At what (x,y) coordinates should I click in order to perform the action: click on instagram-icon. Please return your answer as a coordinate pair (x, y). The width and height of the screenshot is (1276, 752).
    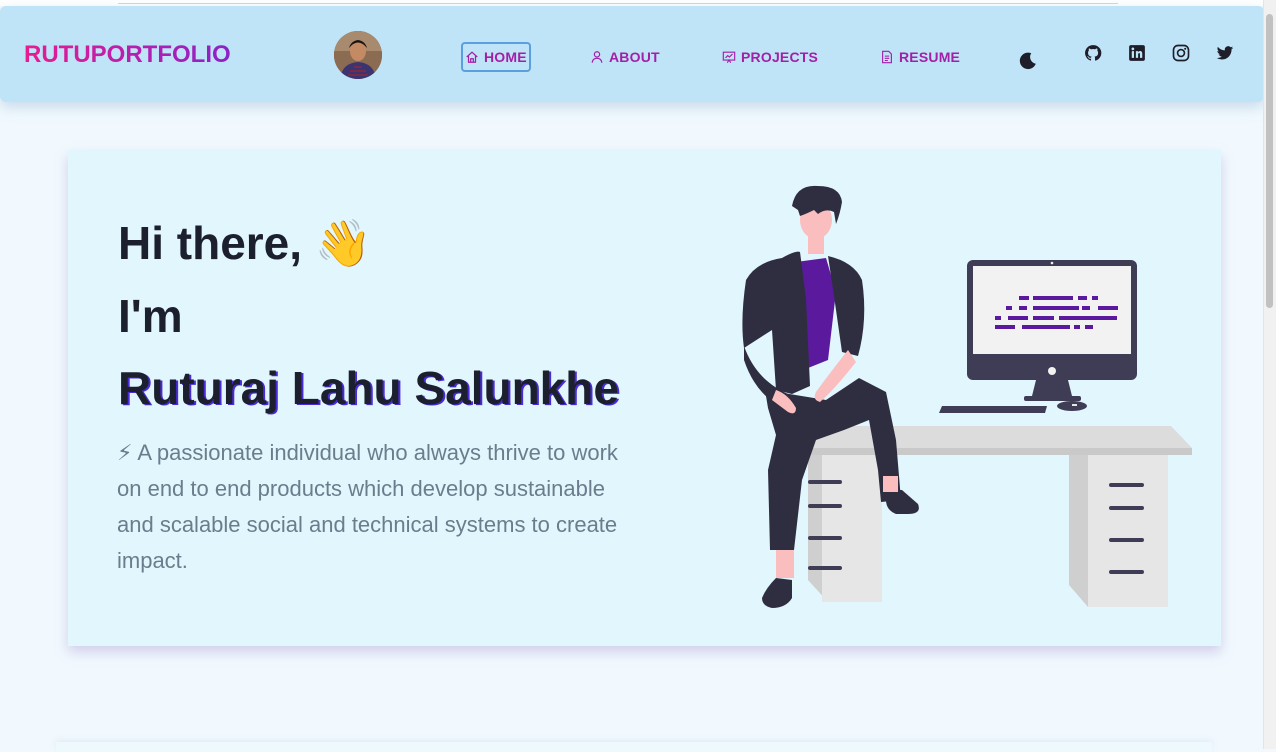
    Looking at the image, I should click on (1181, 53).